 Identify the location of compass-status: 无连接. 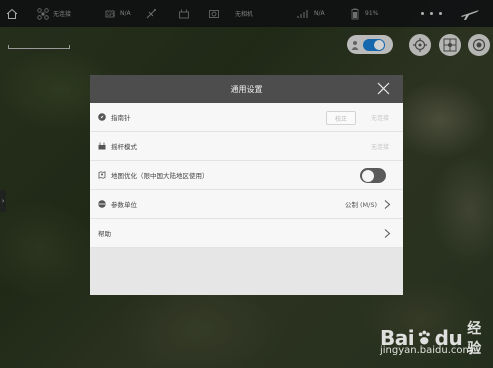
(379, 118).